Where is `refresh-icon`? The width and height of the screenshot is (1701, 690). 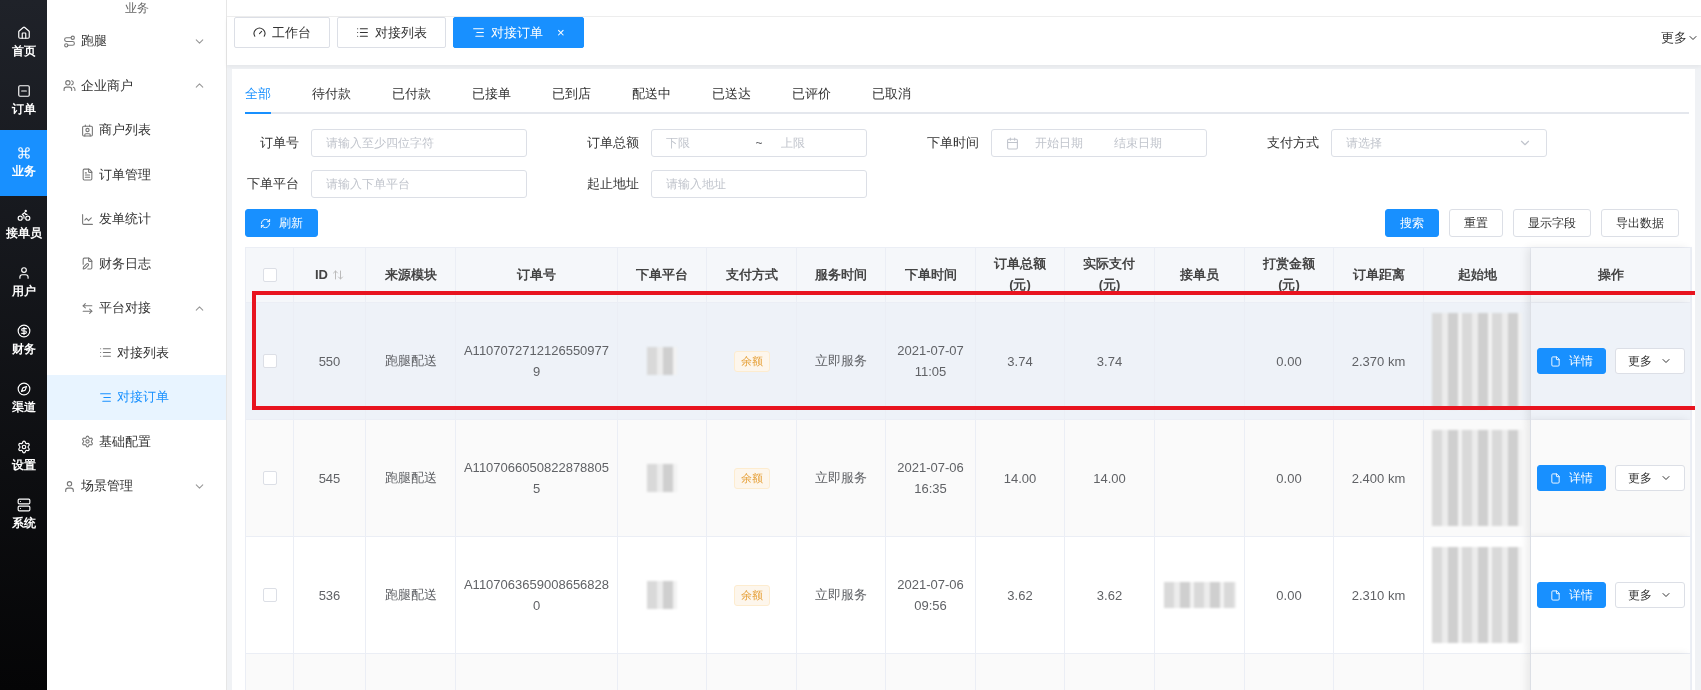 refresh-icon is located at coordinates (265, 223).